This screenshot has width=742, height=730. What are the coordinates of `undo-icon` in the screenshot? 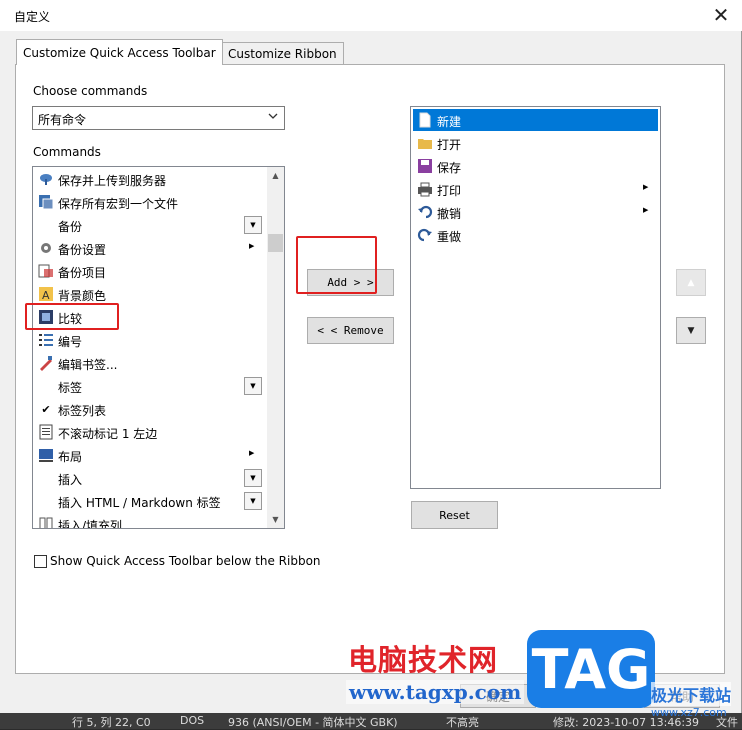 It's located at (425, 212).